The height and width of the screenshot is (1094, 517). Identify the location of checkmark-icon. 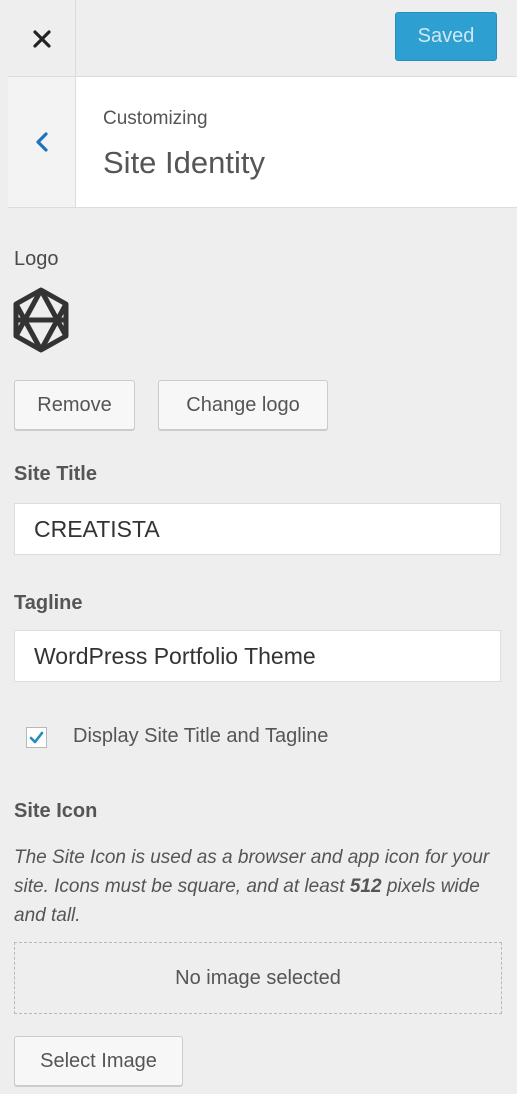
(36, 737).